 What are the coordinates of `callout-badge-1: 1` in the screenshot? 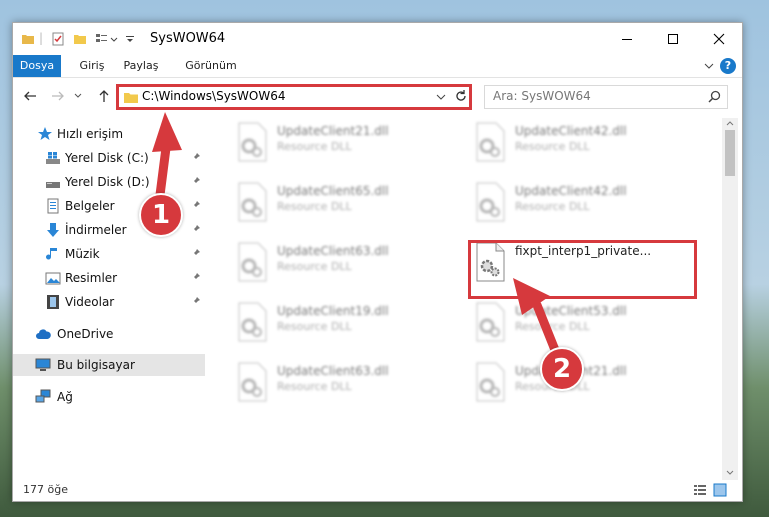 It's located at (161, 215).